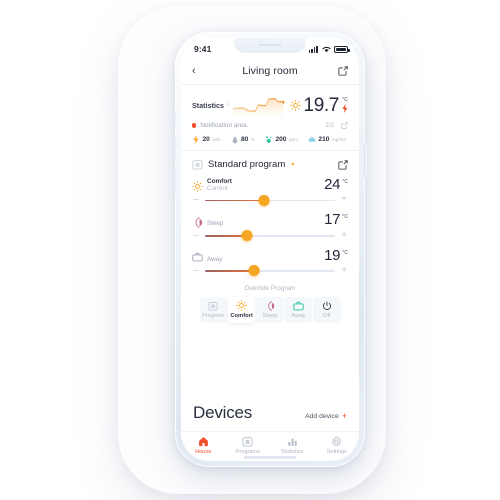 The image size is (500, 500). What do you see at coordinates (174, 118) in the screenshot?
I see `mute-switch` at bounding box center [174, 118].